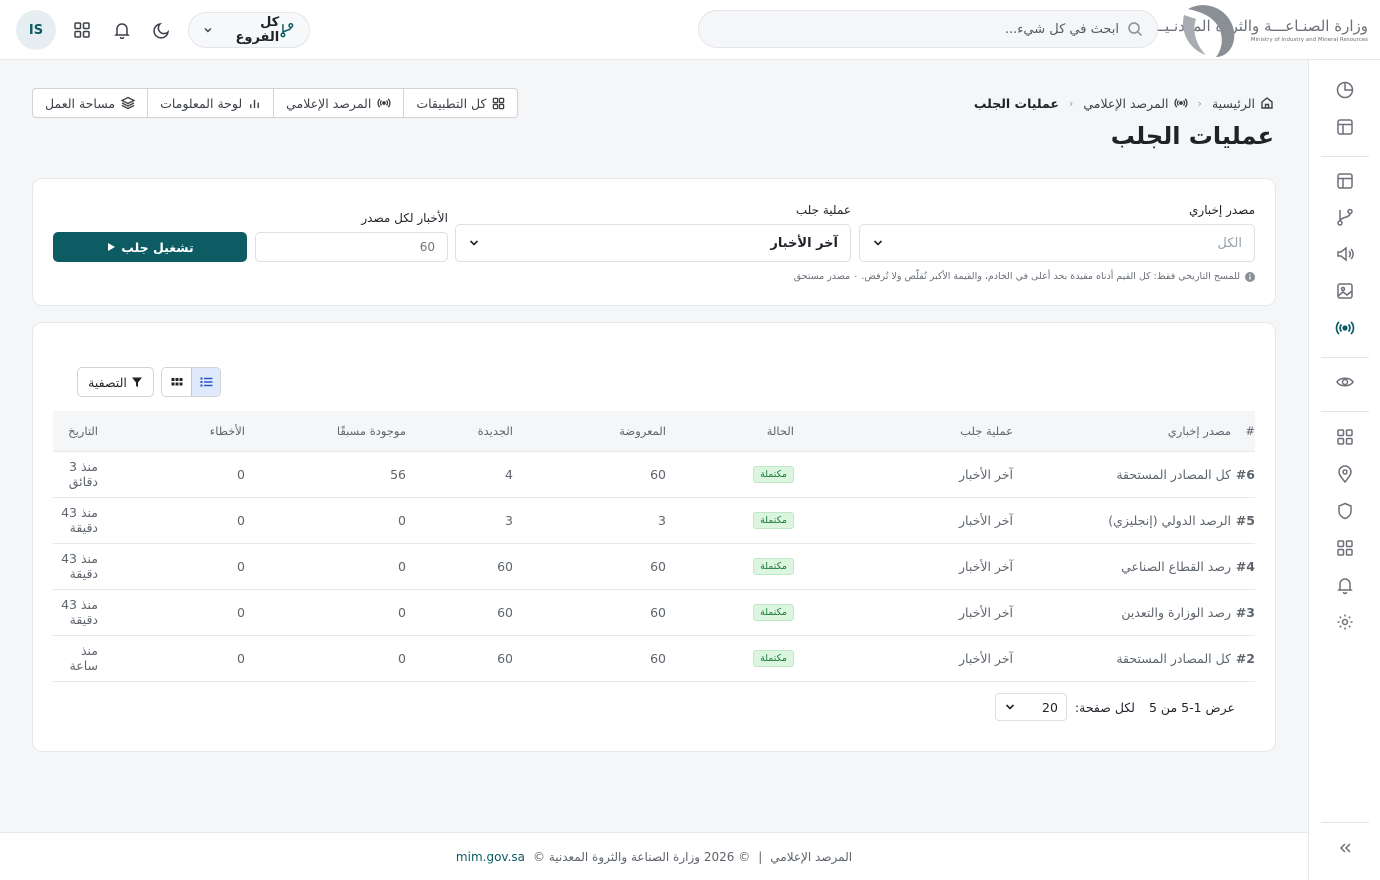 The width and height of the screenshot is (1380, 880). Describe the element at coordinates (171, 431) in the screenshot. I see `col-header-errors: الأخطاء` at that location.